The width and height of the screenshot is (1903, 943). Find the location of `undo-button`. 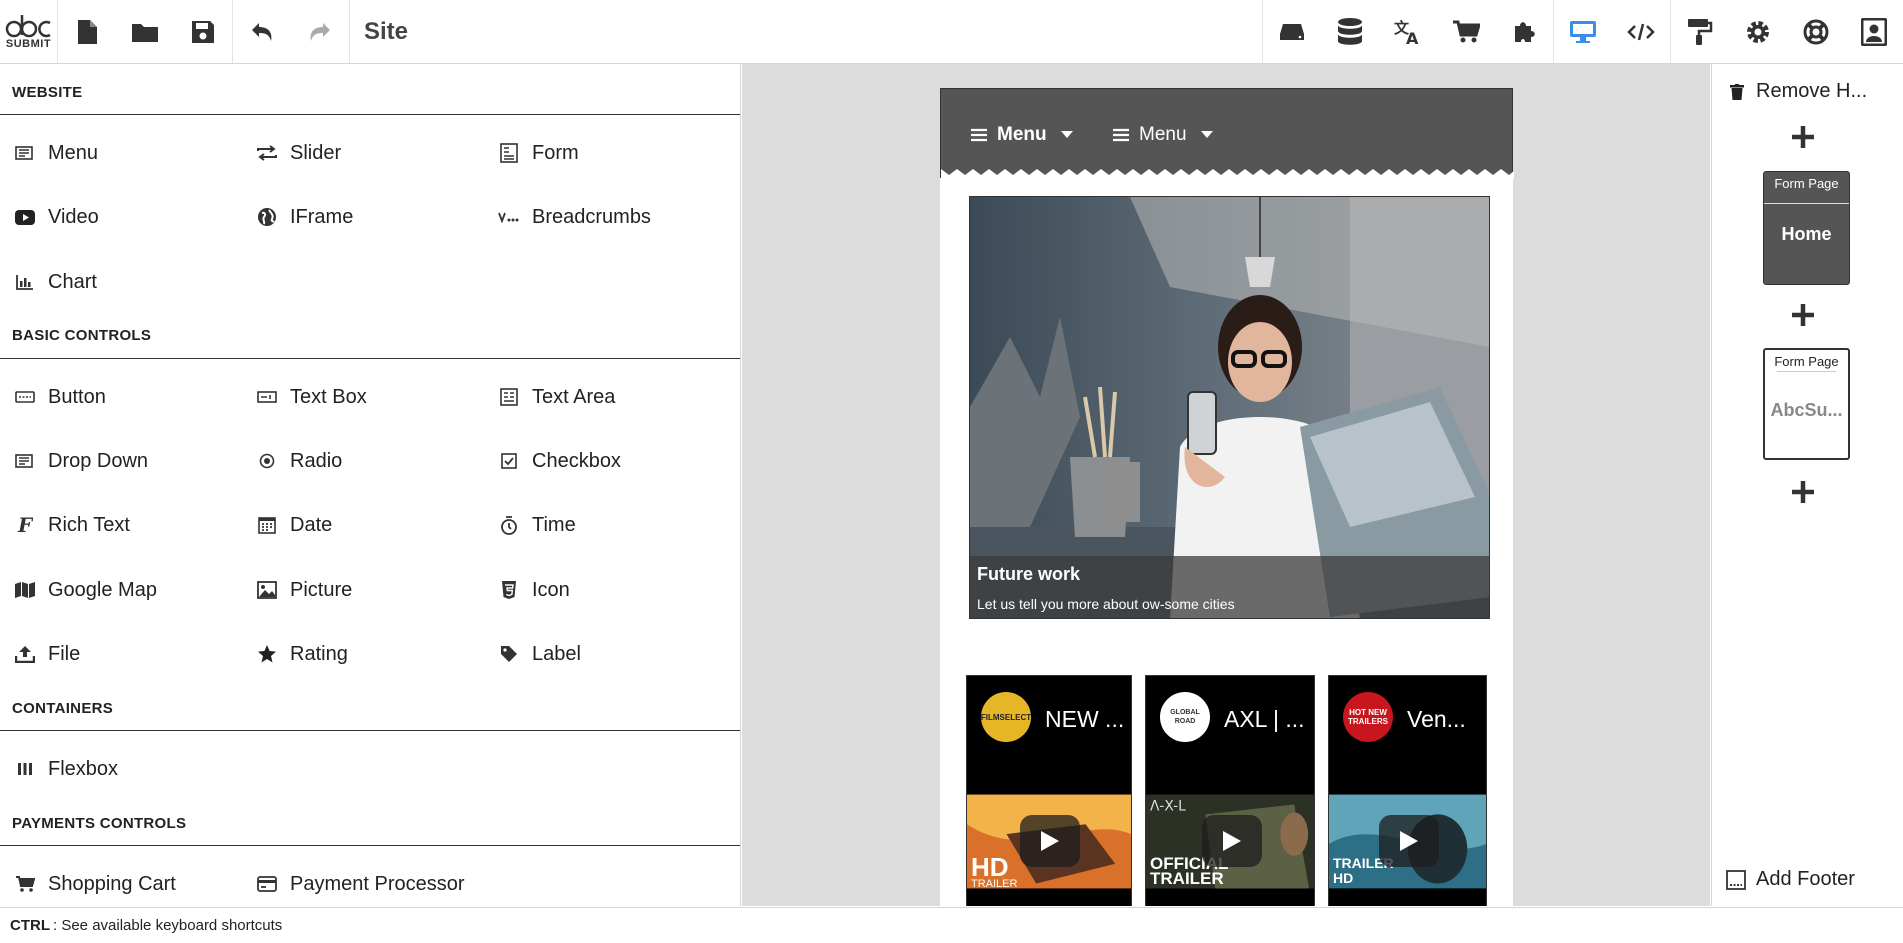

undo-button is located at coordinates (262, 31).